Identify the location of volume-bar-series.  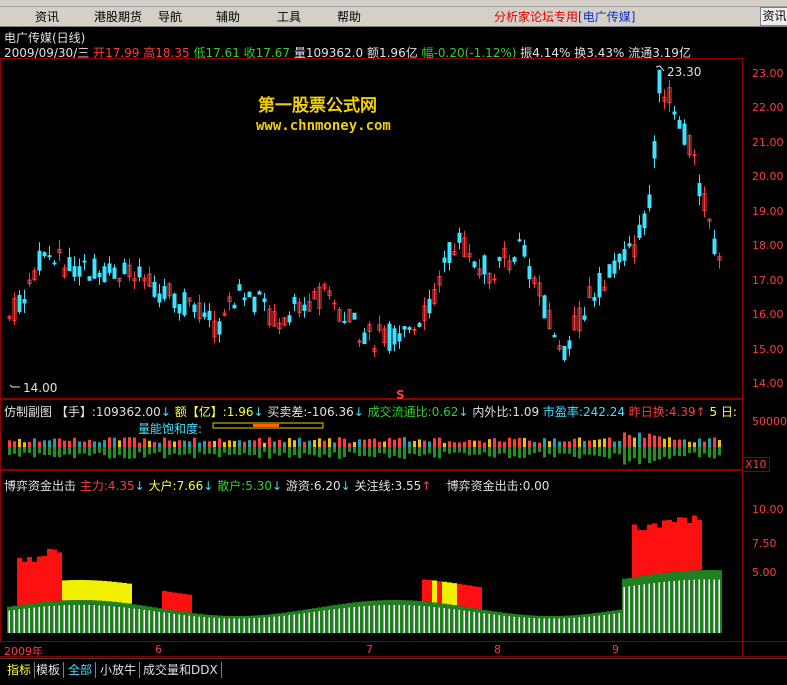
(364, 448).